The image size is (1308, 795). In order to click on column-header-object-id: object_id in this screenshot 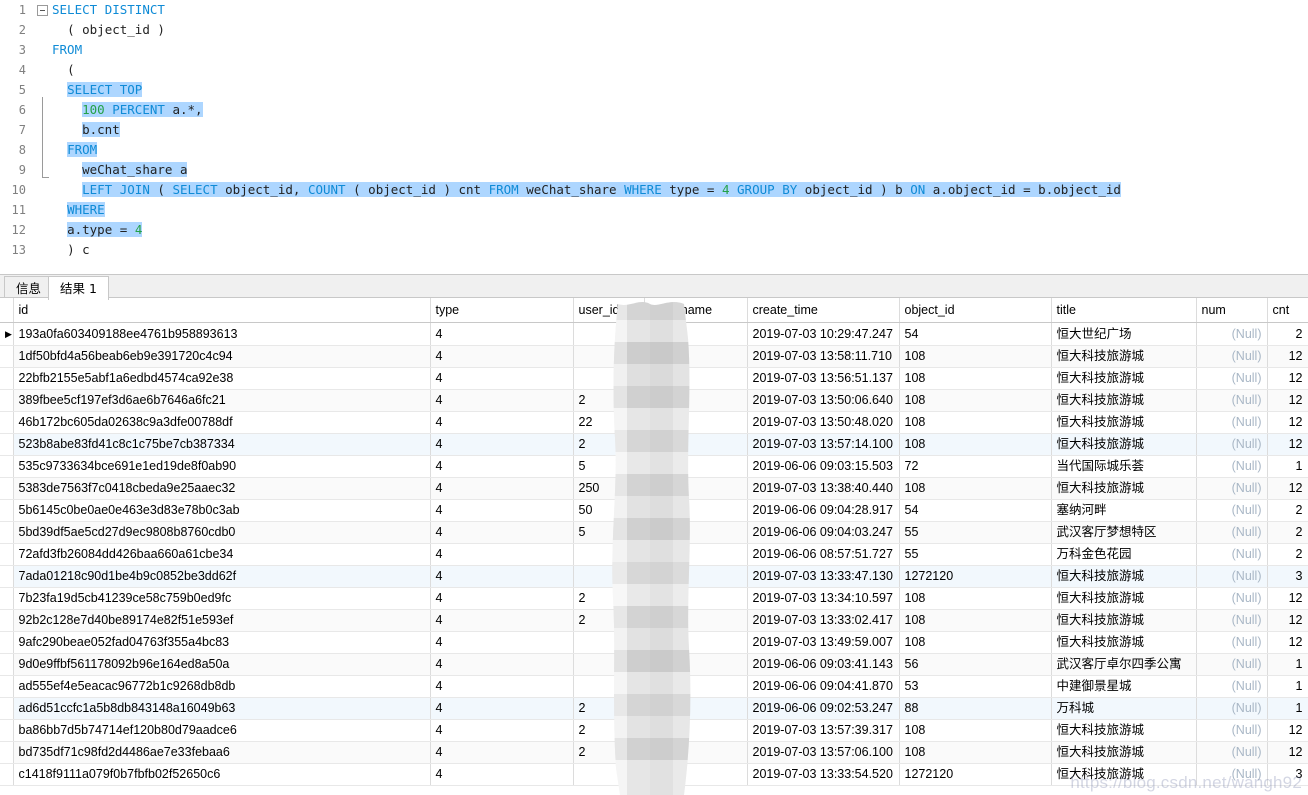, I will do `click(975, 310)`.